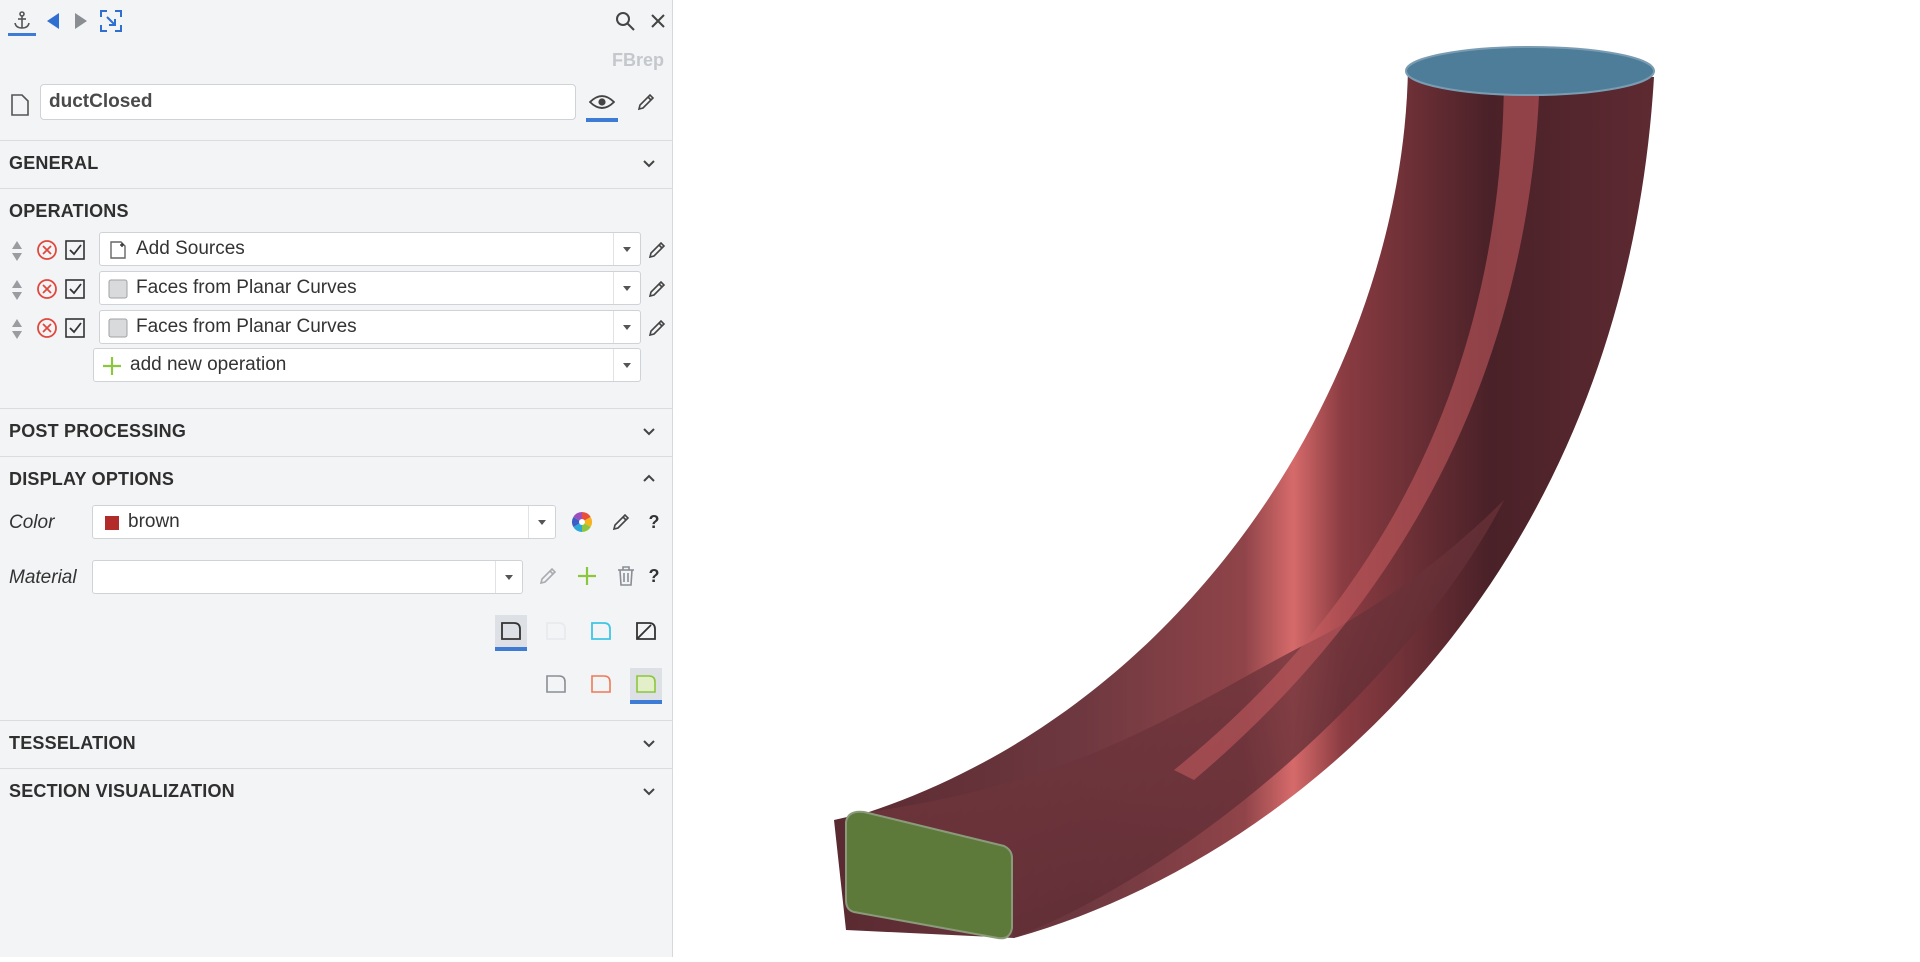 The image size is (1920, 962). Describe the element at coordinates (367, 365) in the screenshot. I see `add-operation-select: add new operation` at that location.